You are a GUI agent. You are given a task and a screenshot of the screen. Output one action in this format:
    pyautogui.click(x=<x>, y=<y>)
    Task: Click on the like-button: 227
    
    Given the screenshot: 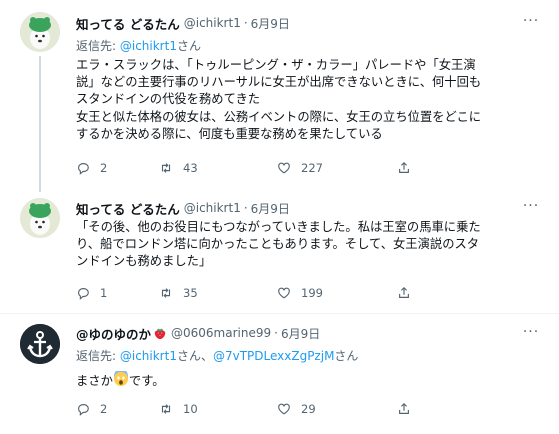 What is the action you would take?
    pyautogui.click(x=337, y=168)
    